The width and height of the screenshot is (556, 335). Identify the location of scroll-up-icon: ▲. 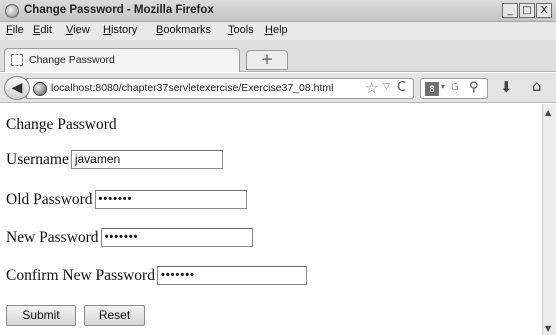
(548, 112).